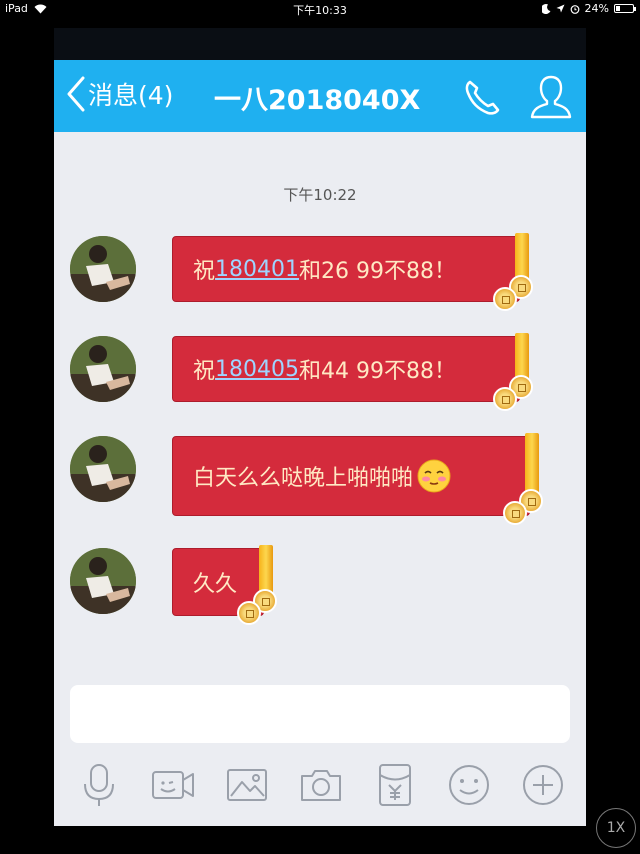 The width and height of the screenshot is (640, 854). Describe the element at coordinates (377, 271) in the screenshot. I see `message-suffix: 和26 99不88！` at that location.